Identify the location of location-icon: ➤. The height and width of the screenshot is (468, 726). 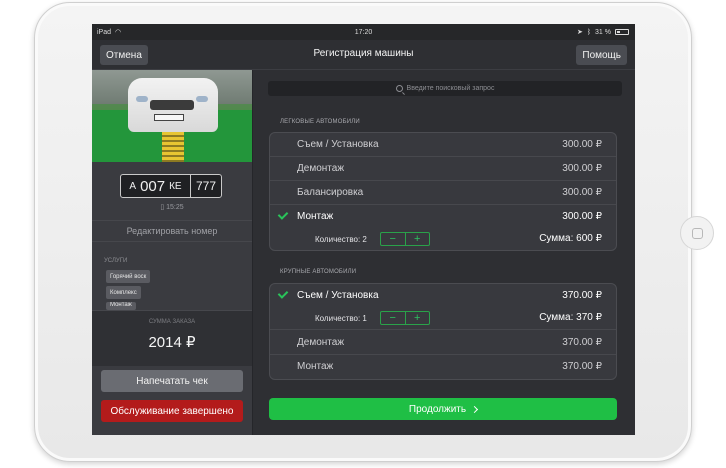
(579, 32).